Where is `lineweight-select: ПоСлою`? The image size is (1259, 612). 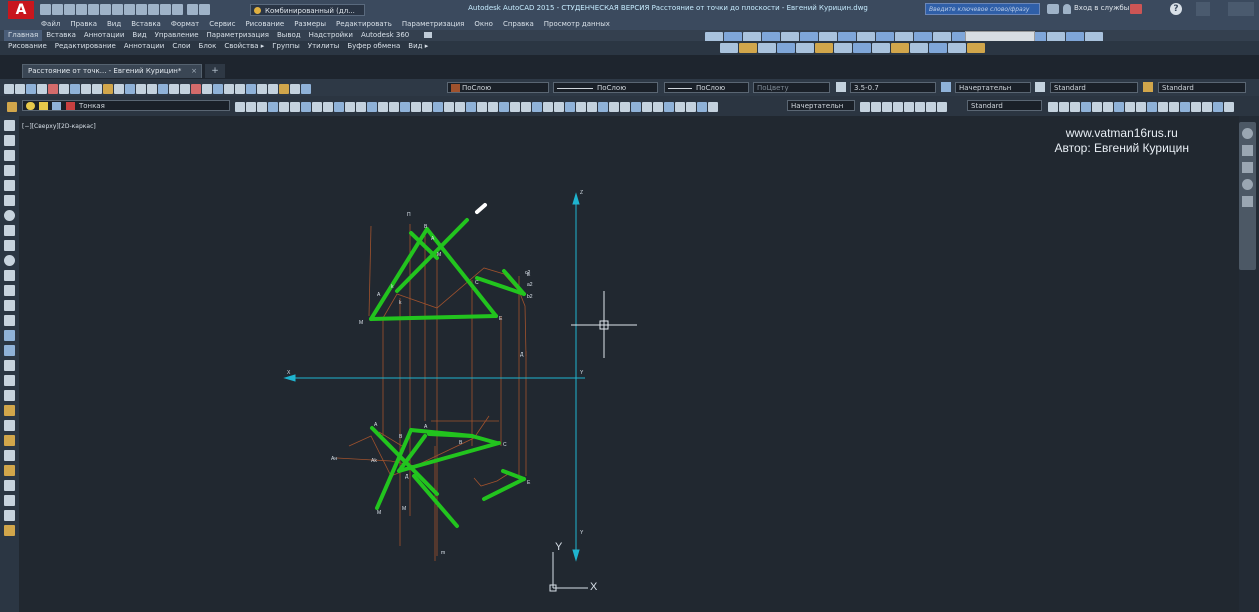 lineweight-select: ПоСлою is located at coordinates (706, 87).